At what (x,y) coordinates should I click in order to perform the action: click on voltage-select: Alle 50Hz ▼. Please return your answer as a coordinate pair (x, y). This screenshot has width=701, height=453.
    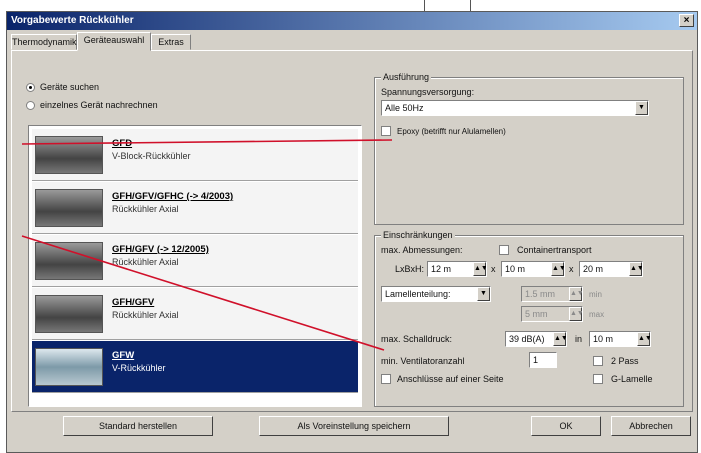
    Looking at the image, I should click on (515, 108).